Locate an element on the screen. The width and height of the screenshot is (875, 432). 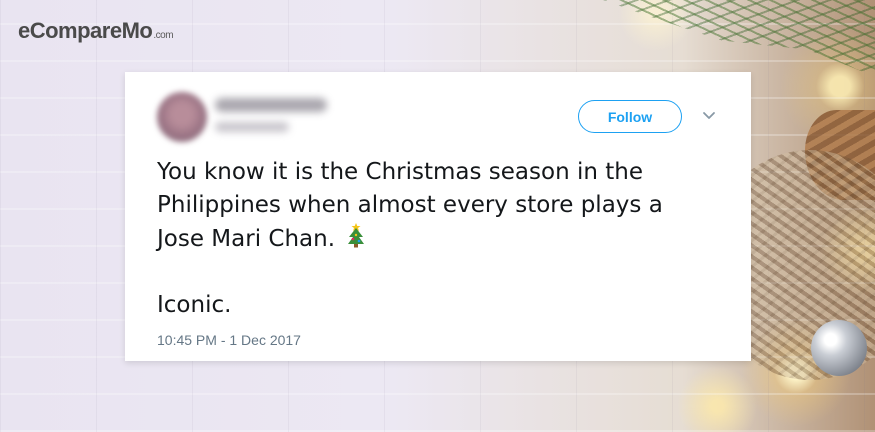
tweet-line-4: Iconic. is located at coordinates (194, 305).